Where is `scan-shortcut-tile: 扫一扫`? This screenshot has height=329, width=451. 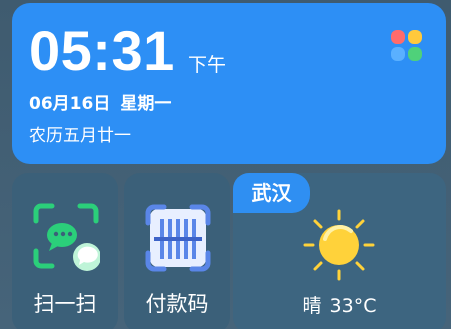 scan-shortcut-tile: 扫一扫 is located at coordinates (65, 251).